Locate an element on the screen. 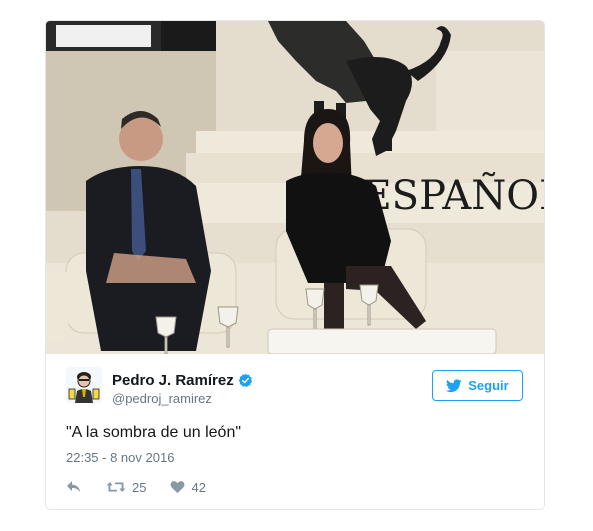 The image size is (593, 531). retweet-button: 25 is located at coordinates (126, 487).